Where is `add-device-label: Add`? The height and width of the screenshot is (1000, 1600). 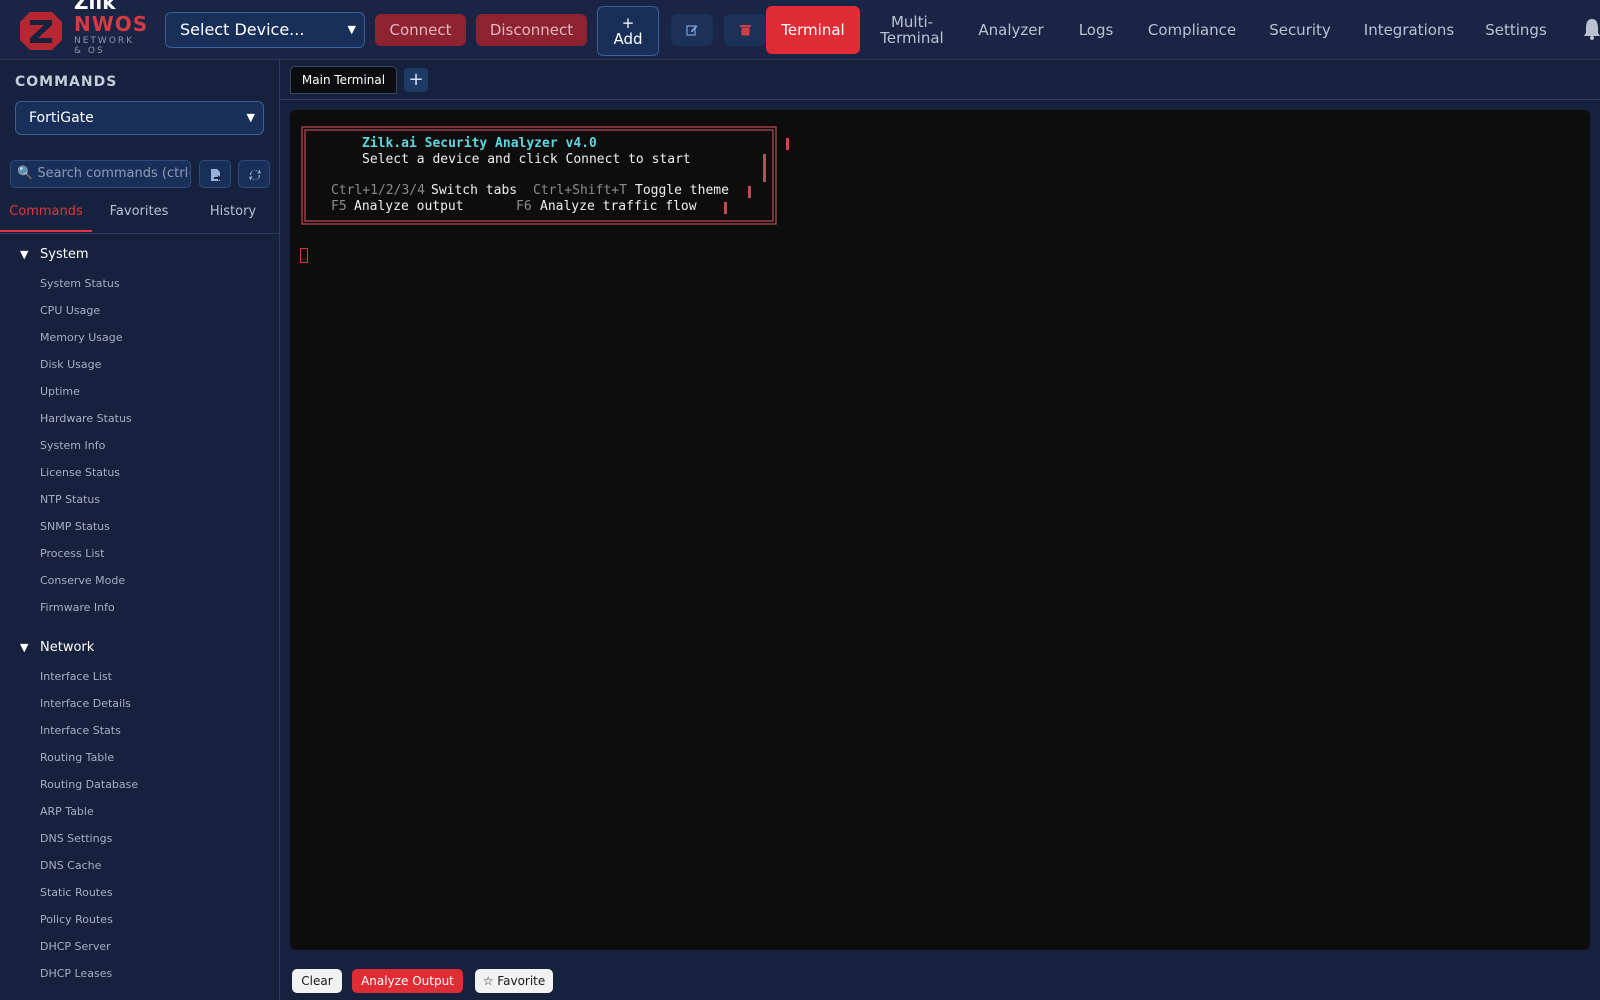 add-device-label: Add is located at coordinates (628, 39).